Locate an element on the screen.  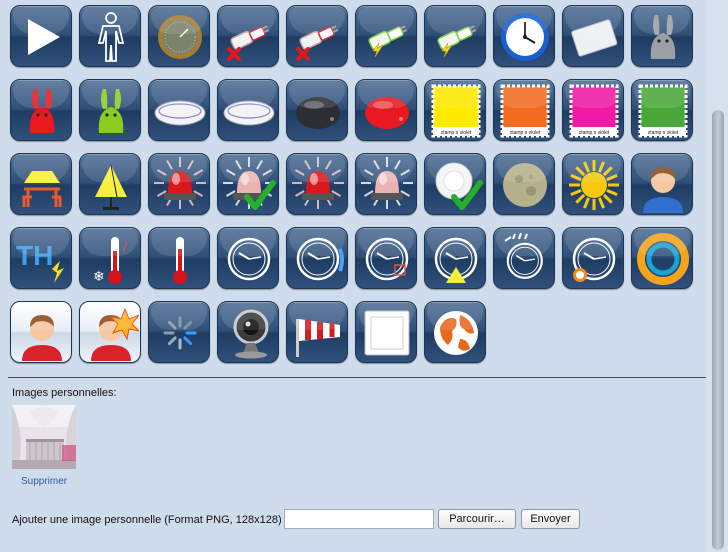
sun-icon is located at coordinates (594, 185).